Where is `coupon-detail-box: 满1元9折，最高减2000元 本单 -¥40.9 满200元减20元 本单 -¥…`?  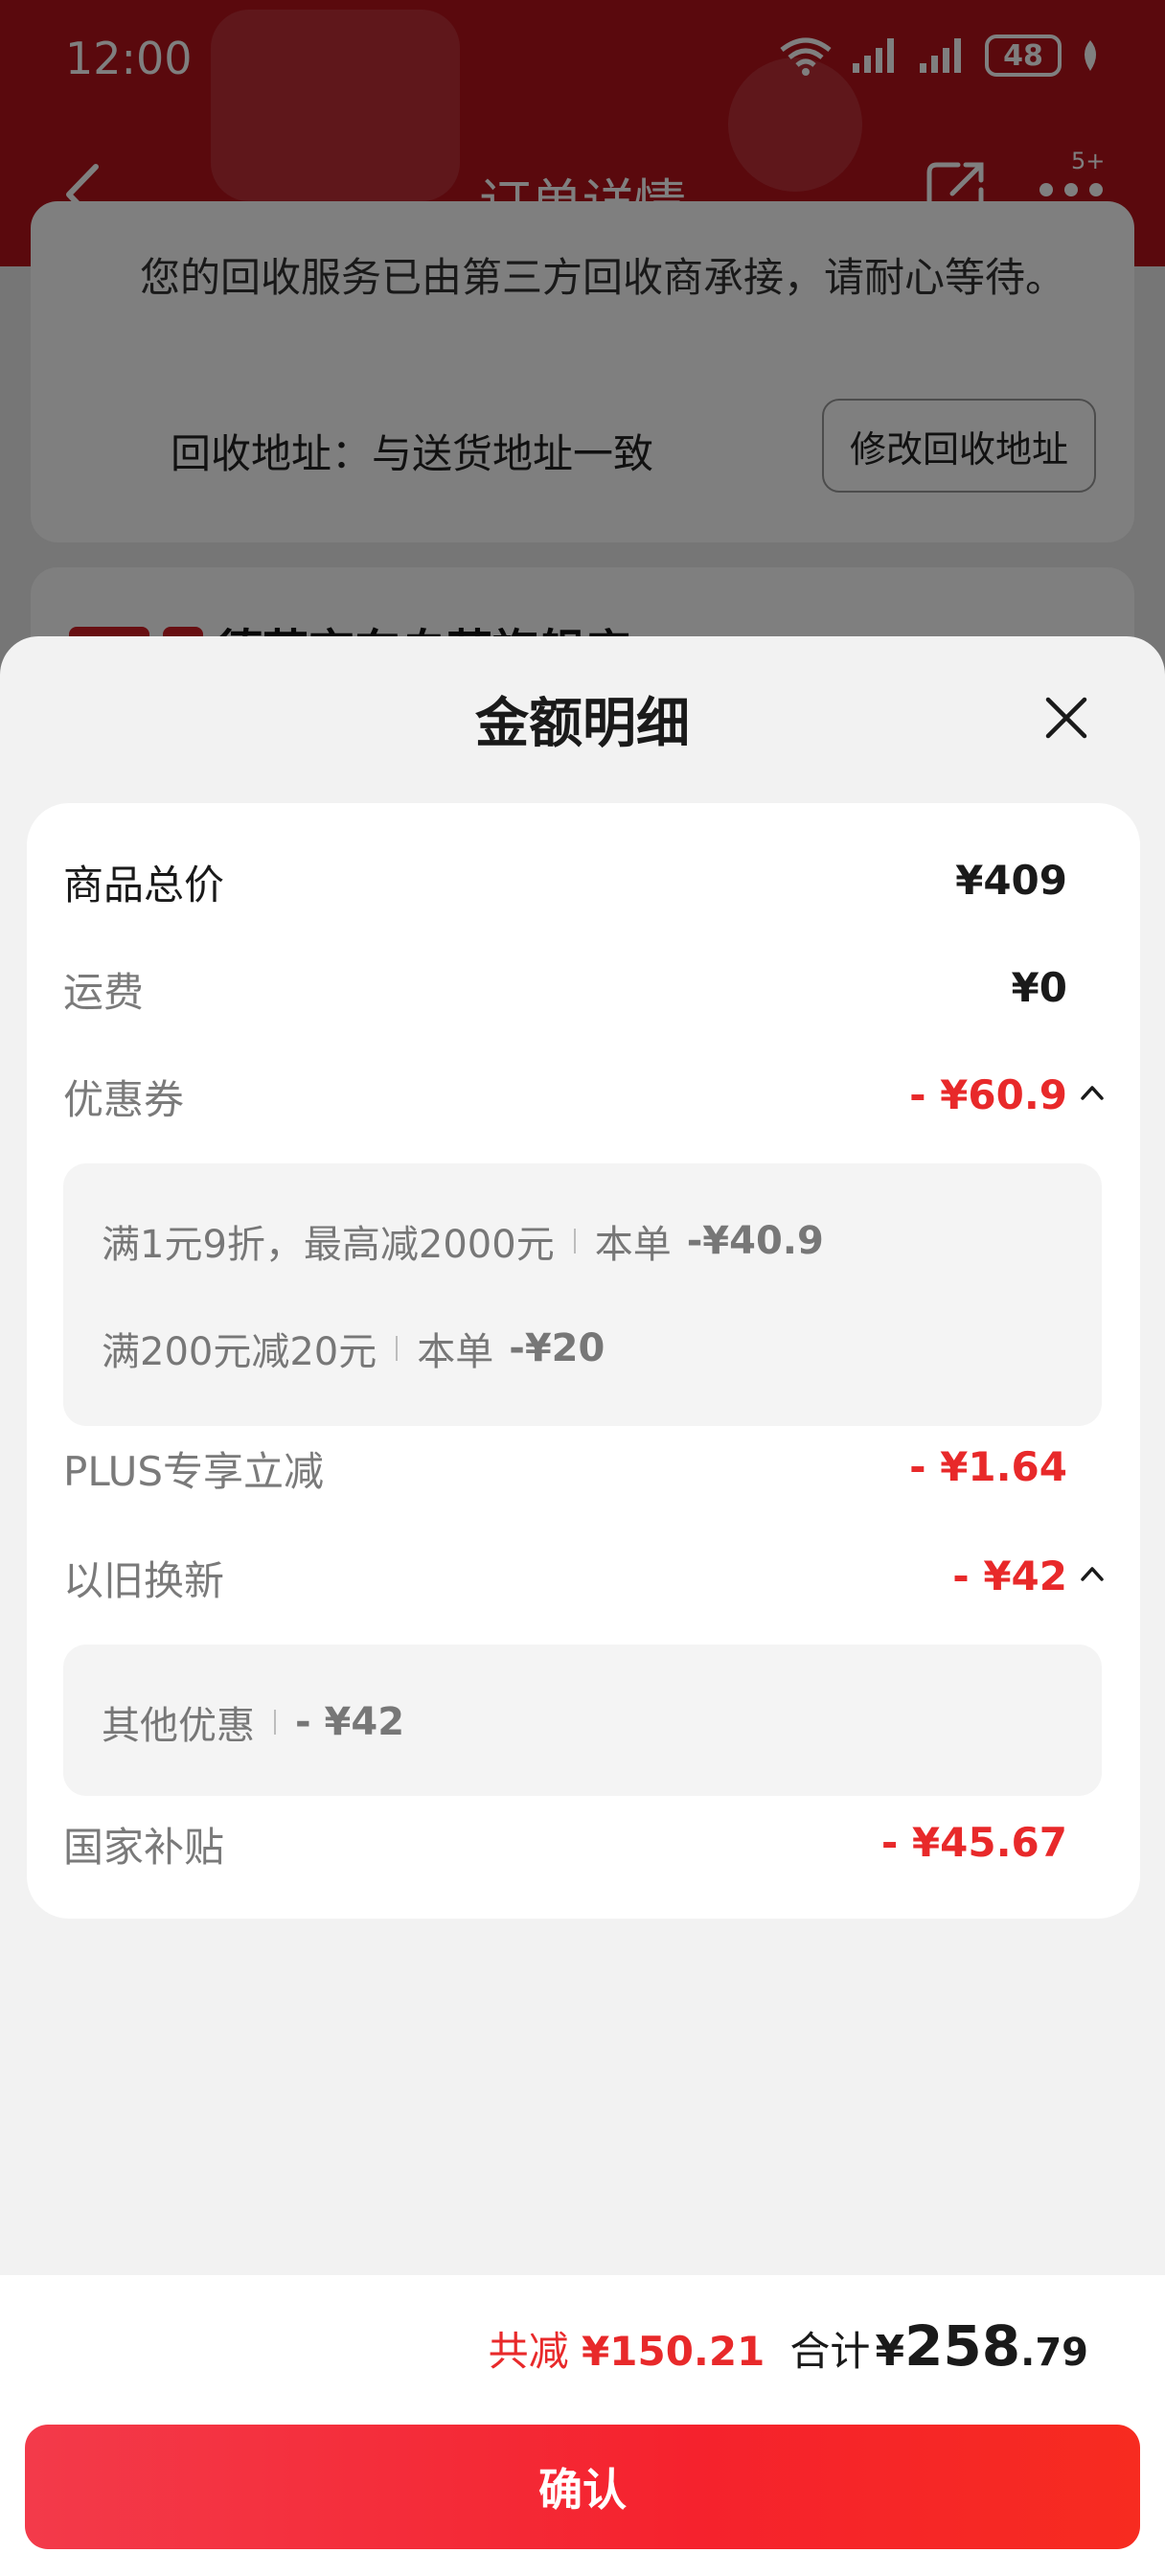
coupon-detail-box: 满1元9折，最高减2000元 本单 -¥40.9 满200元减20元 本单 -¥… is located at coordinates (582, 1295).